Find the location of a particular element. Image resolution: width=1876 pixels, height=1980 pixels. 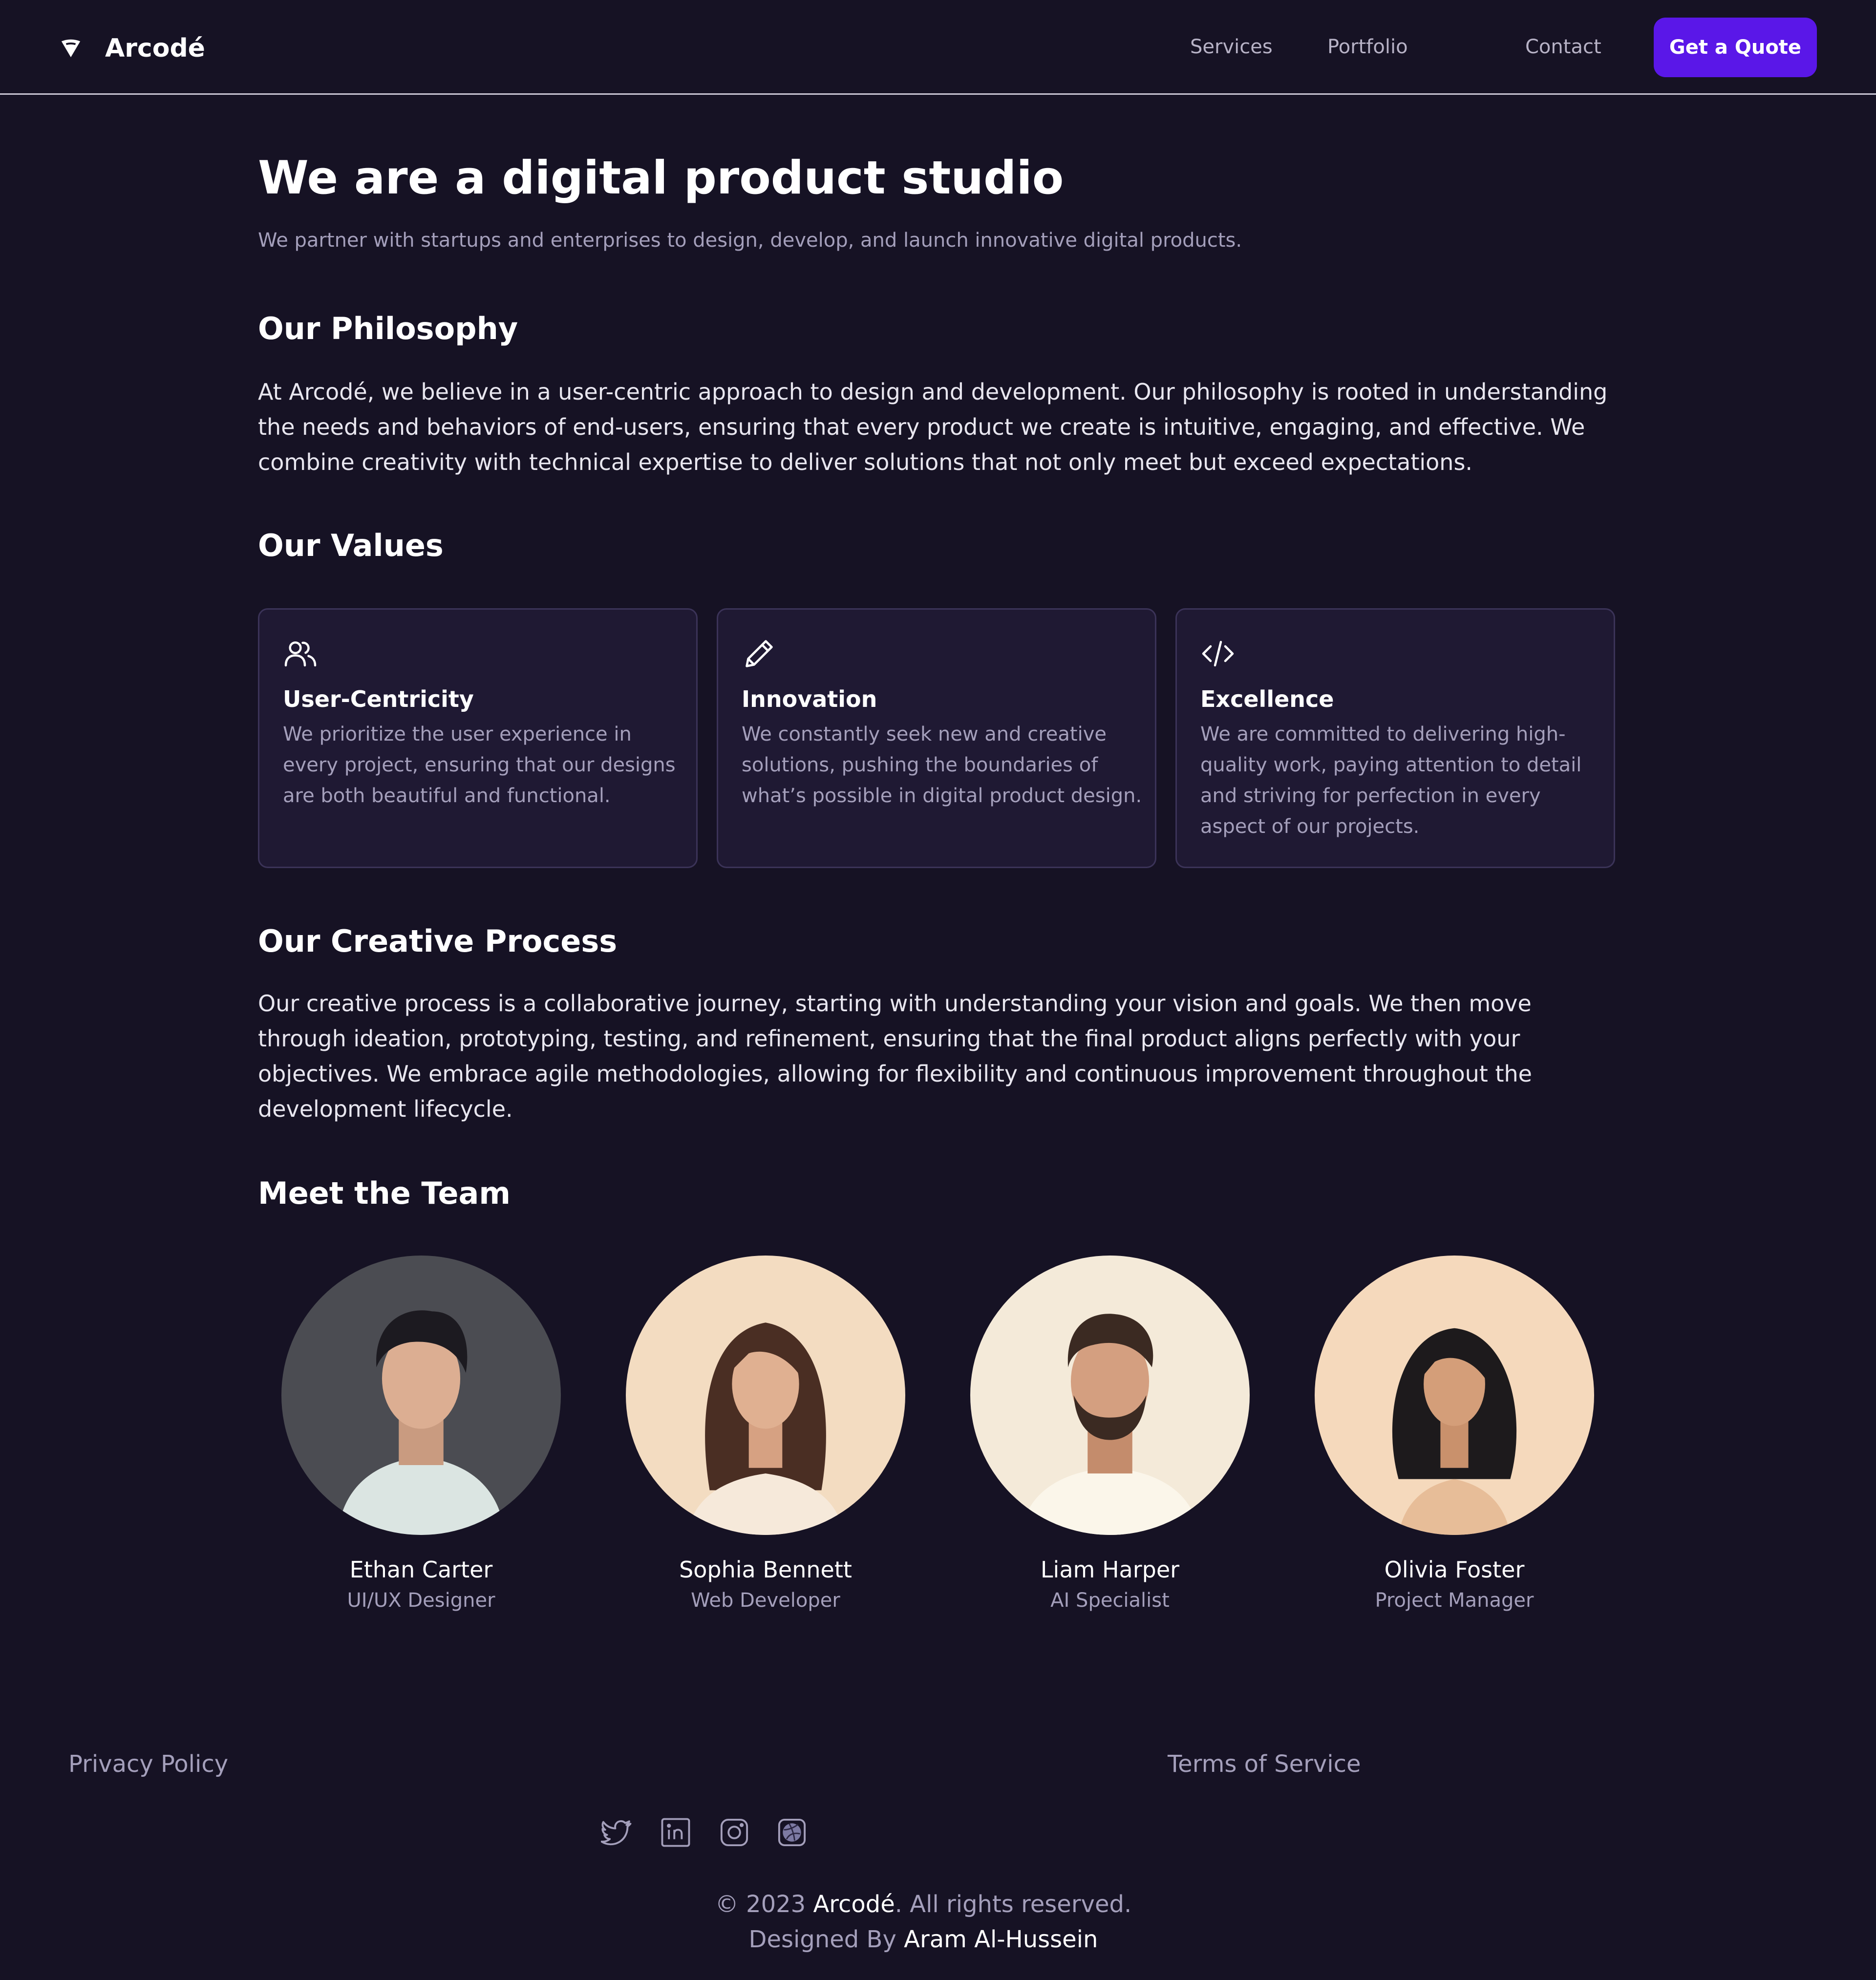

brand-name: Arcodé is located at coordinates (155, 48).